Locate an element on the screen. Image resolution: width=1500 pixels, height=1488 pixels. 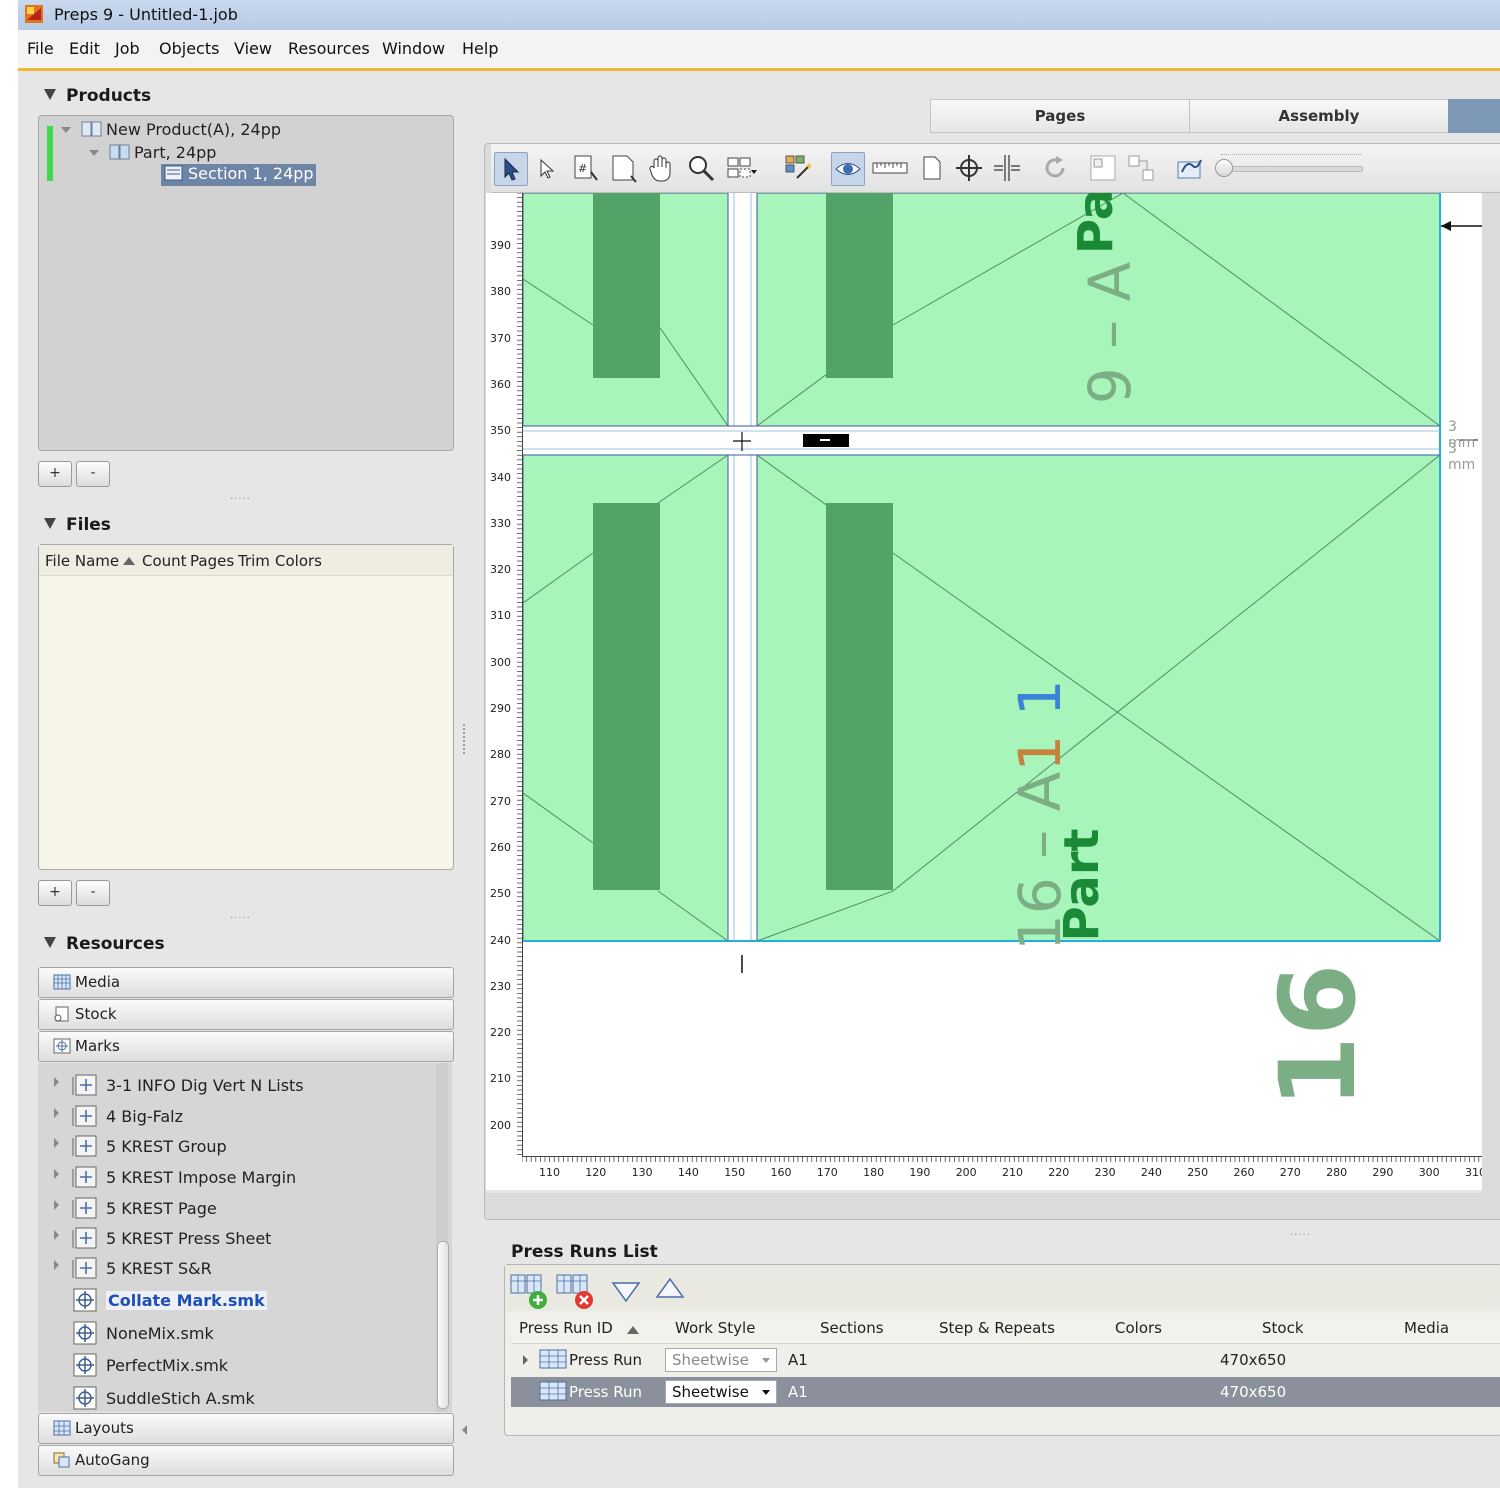
menu-job: Job is located at coordinates (127, 48).